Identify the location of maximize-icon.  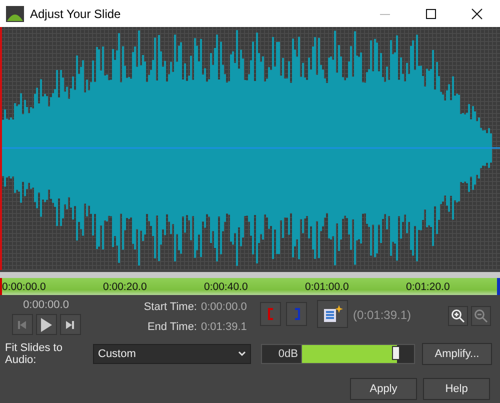
(431, 14).